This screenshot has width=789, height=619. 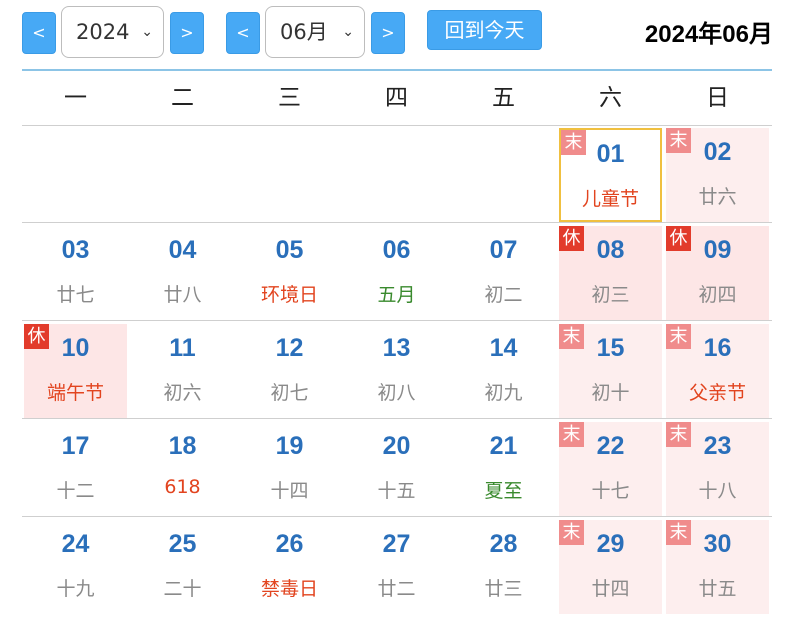 I want to click on calendar-toolbar: < 2024 ⌄ > < 06月 ⌄ > 回到今天 2024年06月, so click(x=394, y=34).